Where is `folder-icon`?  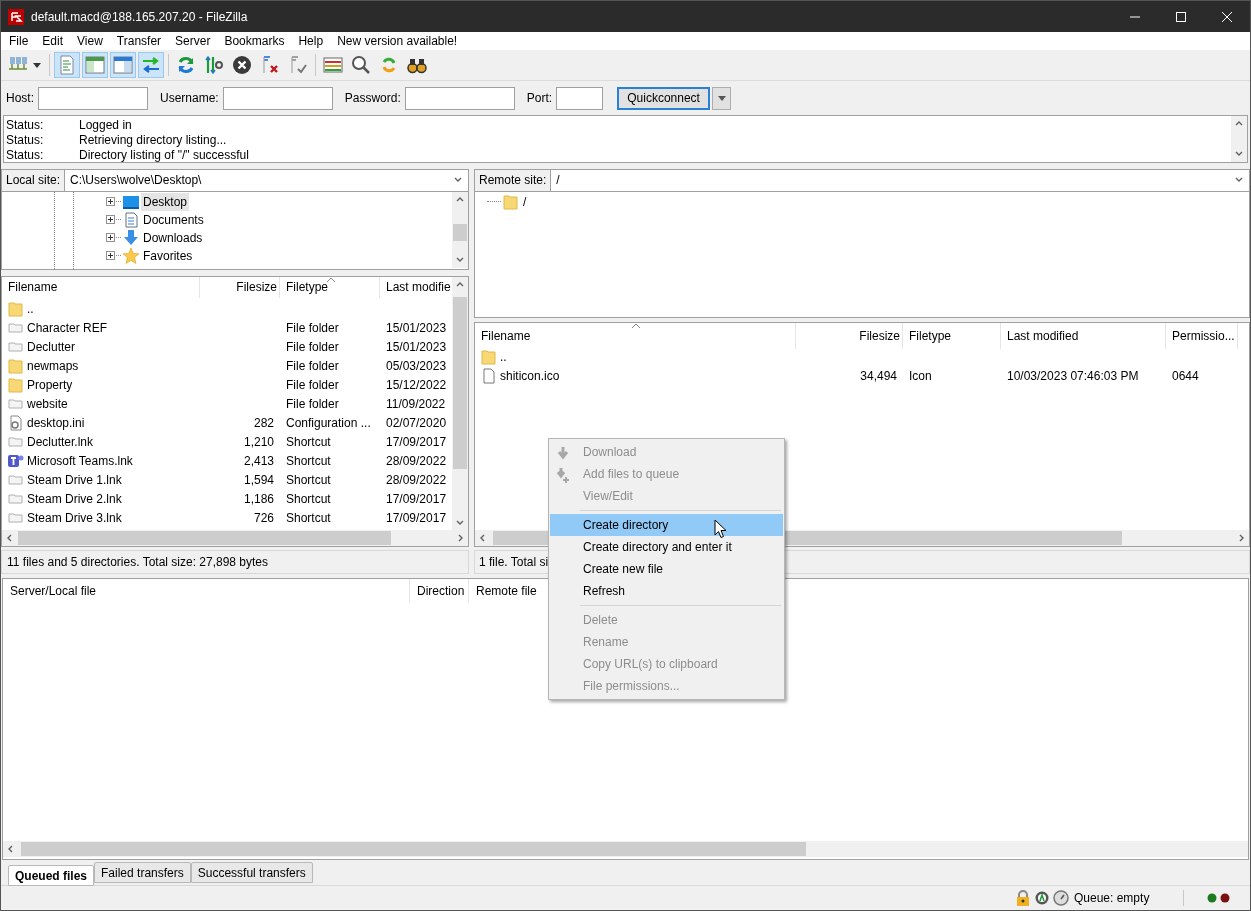
folder-icon is located at coordinates (489, 357).